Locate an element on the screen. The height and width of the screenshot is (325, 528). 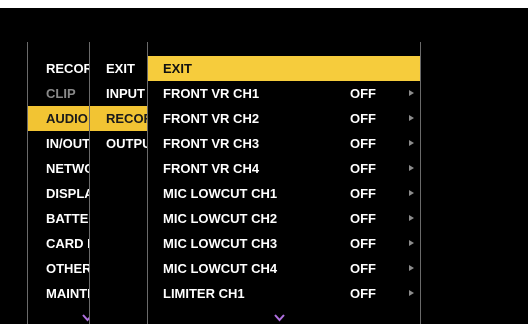
menu-item-limiter-ch1: LIMITER CH1 OFF is located at coordinates (284, 293).